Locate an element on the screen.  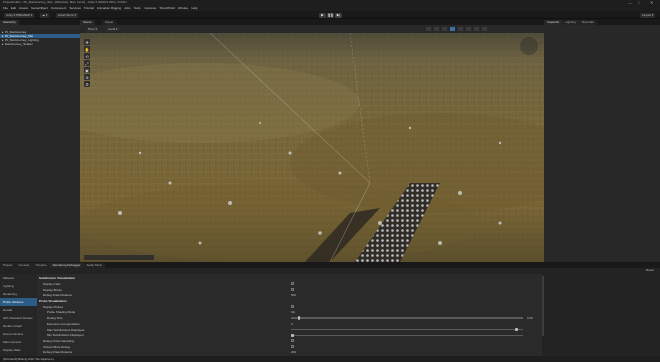
property-row: Exposure Compensation 0 is located at coordinates (287, 324).